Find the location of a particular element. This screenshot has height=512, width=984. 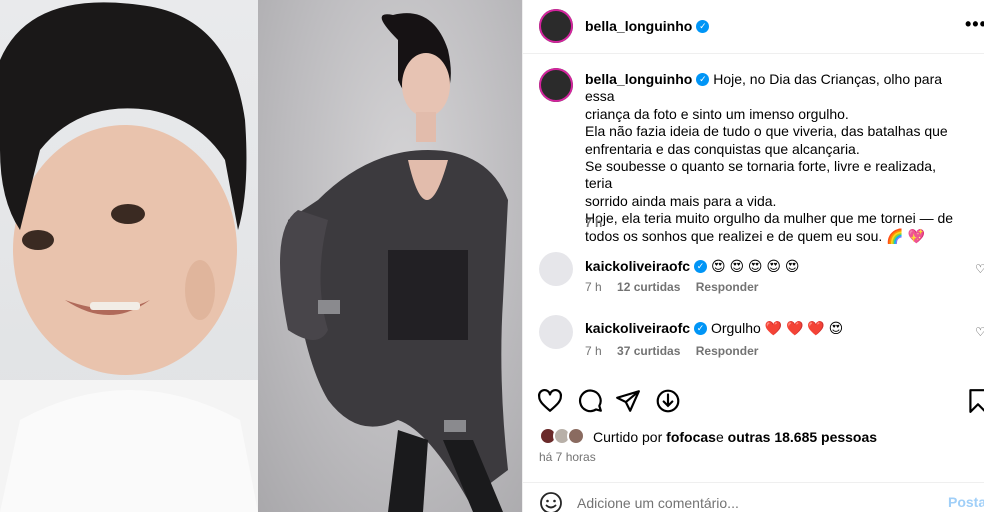

emoji-smiley-icon is located at coordinates (551, 501).